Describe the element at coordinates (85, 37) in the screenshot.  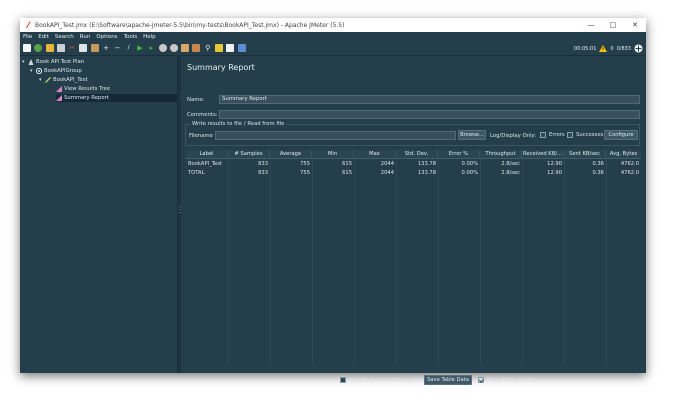
I see `menu-run: Run` at that location.